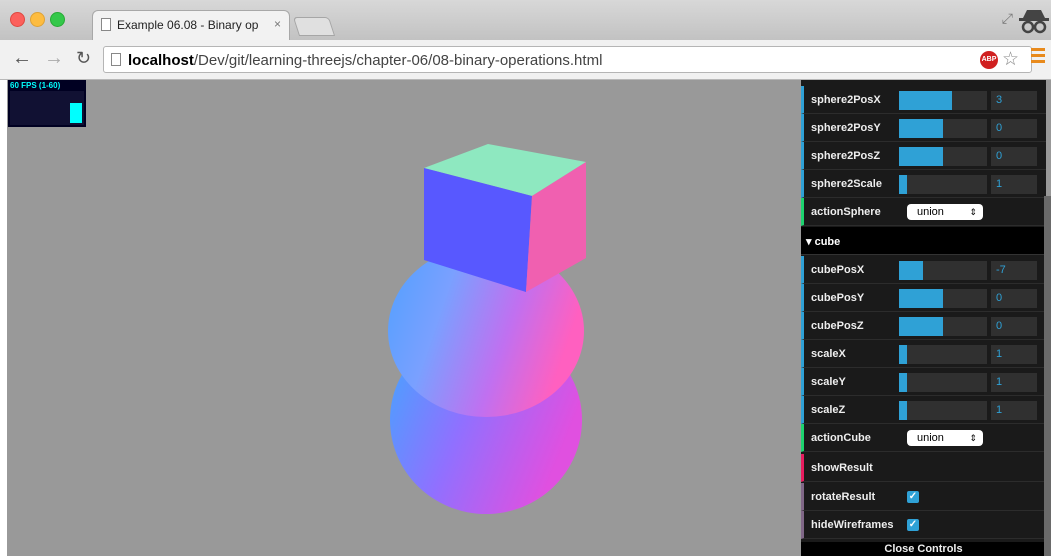 The height and width of the screenshot is (556, 1051). Describe the element at coordinates (1014, 270) in the screenshot. I see `number-input: -7` at that location.